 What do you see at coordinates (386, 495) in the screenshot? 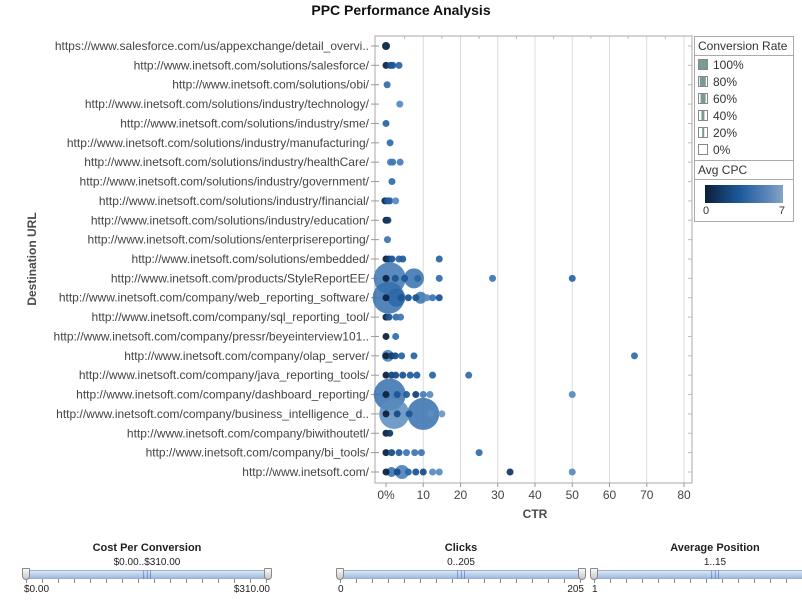
I see `x-tick-label: 0%` at bounding box center [386, 495].